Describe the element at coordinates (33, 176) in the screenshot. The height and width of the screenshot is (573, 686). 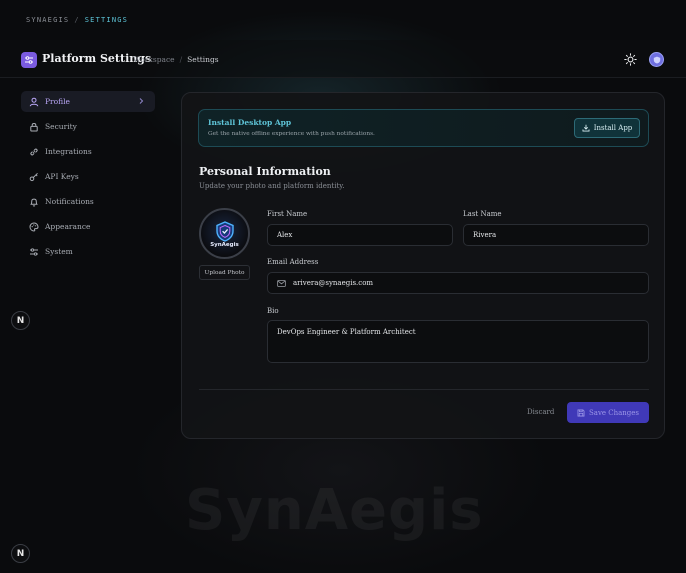
I see `key-icon` at that location.